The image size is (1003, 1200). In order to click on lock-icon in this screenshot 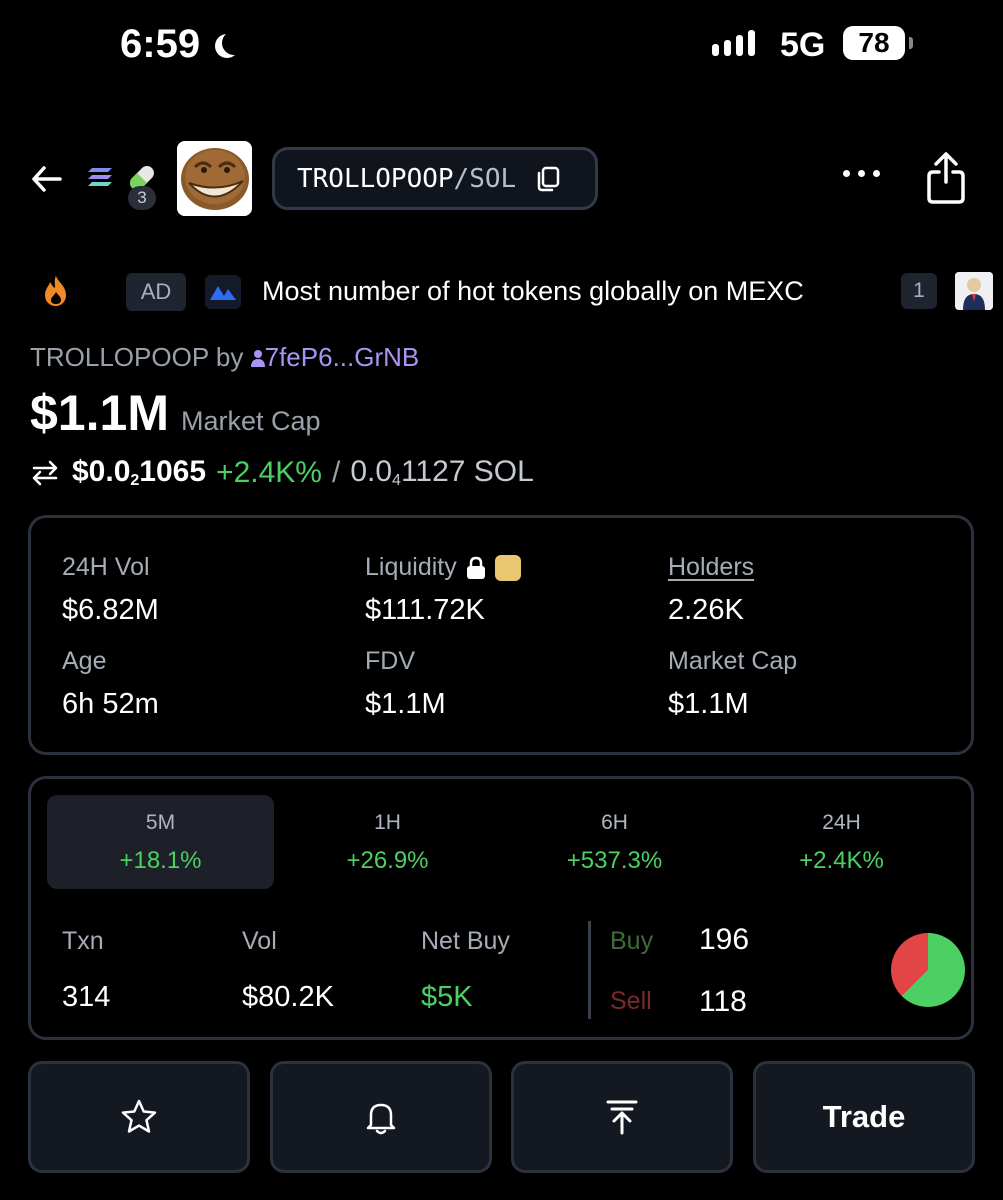, I will do `click(475, 567)`.